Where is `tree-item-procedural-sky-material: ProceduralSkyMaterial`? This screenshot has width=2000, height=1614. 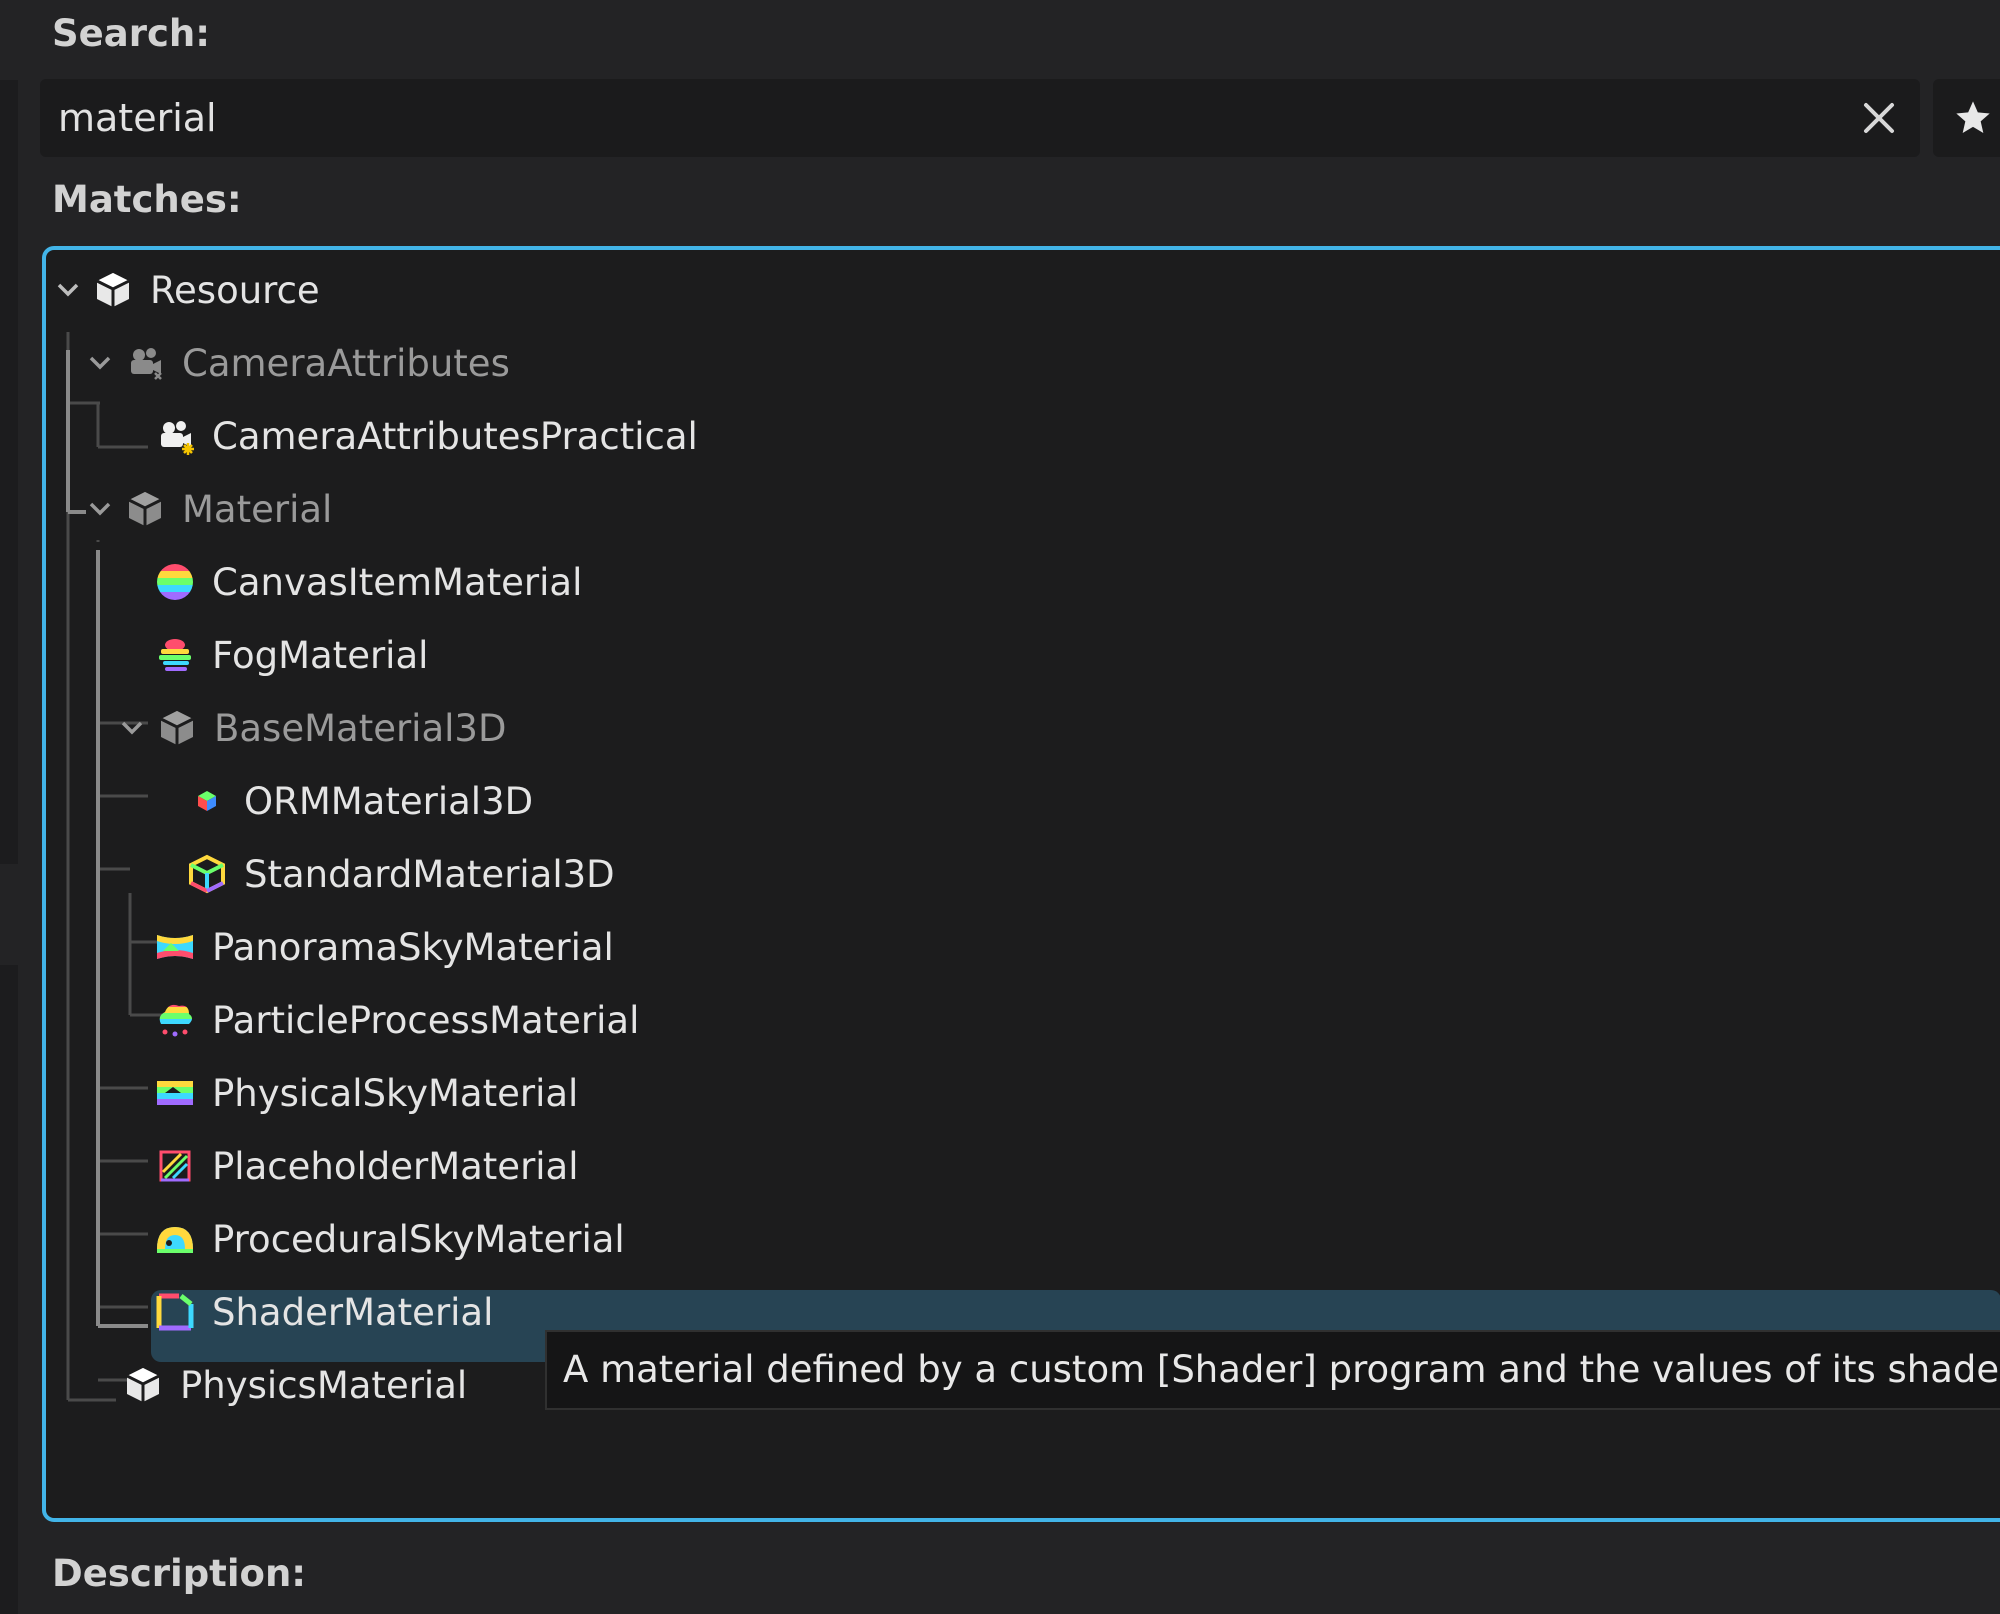 tree-item-procedural-sky-material: ProceduralSkyMaterial is located at coordinates (1023, 1239).